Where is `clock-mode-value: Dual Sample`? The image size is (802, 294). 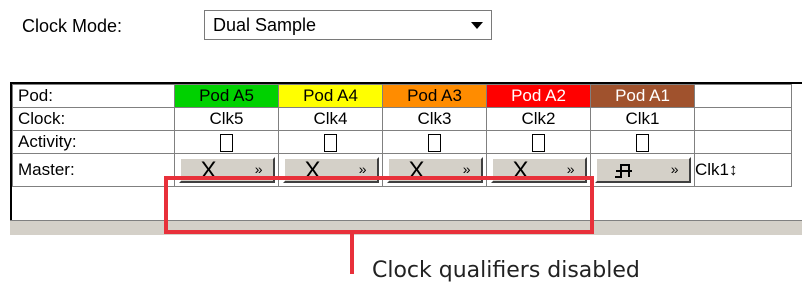 clock-mode-value: Dual Sample is located at coordinates (265, 25).